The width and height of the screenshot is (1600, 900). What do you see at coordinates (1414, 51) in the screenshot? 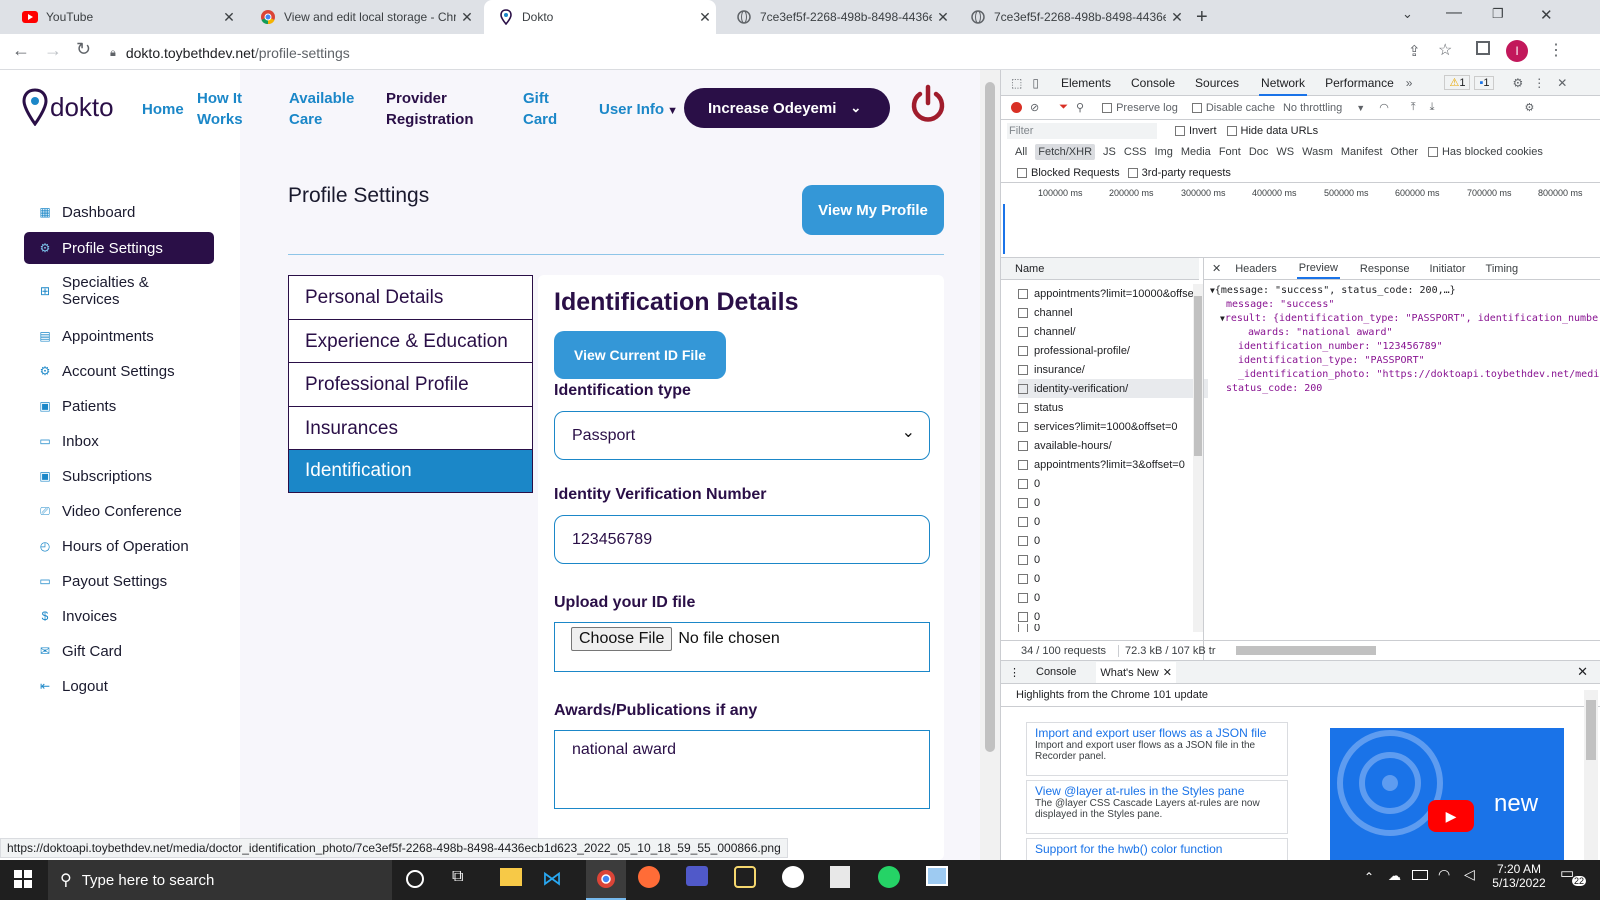
I see `share-icon: ⇪` at bounding box center [1414, 51].